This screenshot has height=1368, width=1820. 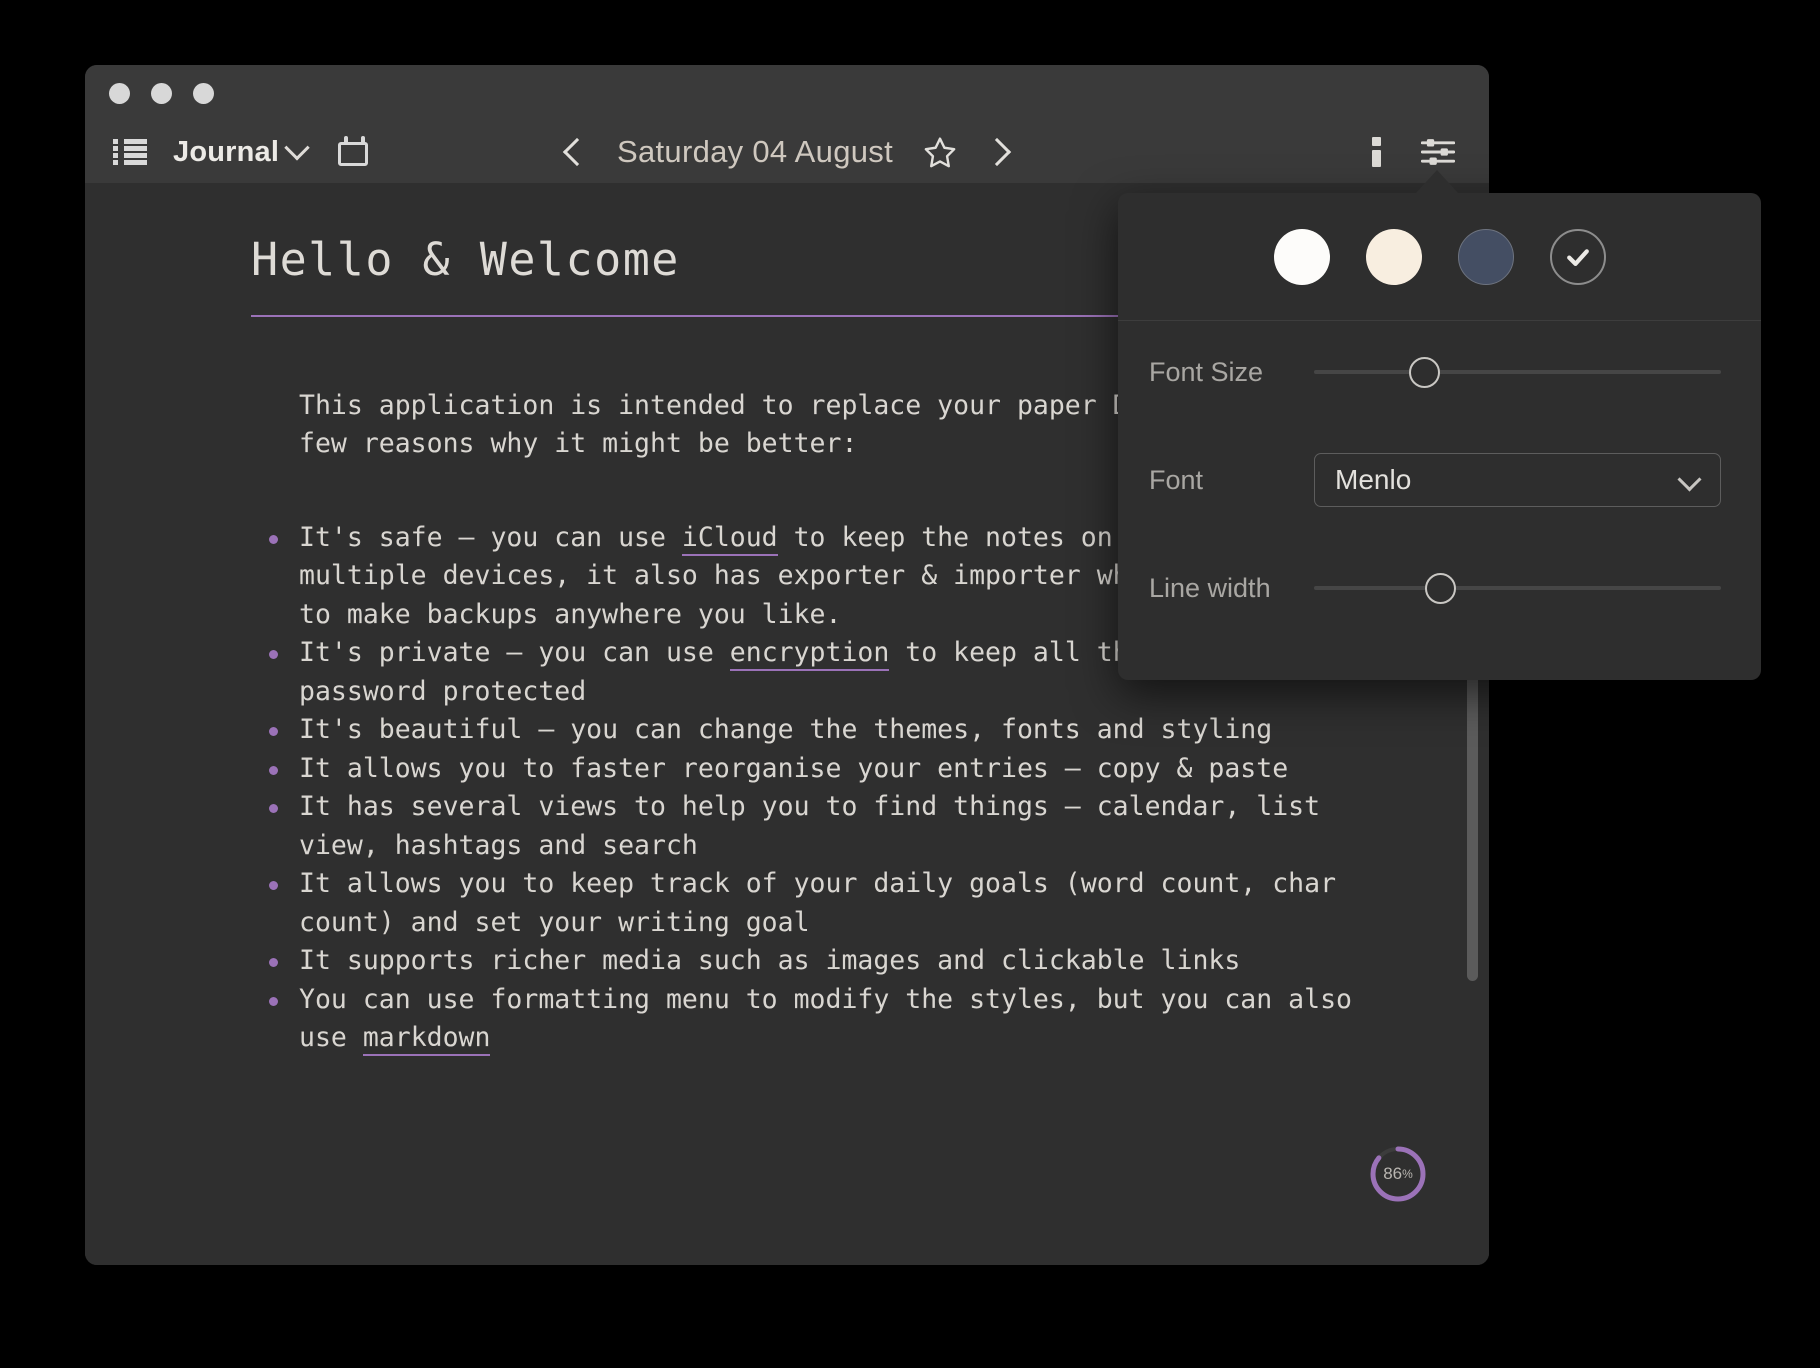 I want to click on writing-goal-progress: 86%, so click(x=1398, y=1174).